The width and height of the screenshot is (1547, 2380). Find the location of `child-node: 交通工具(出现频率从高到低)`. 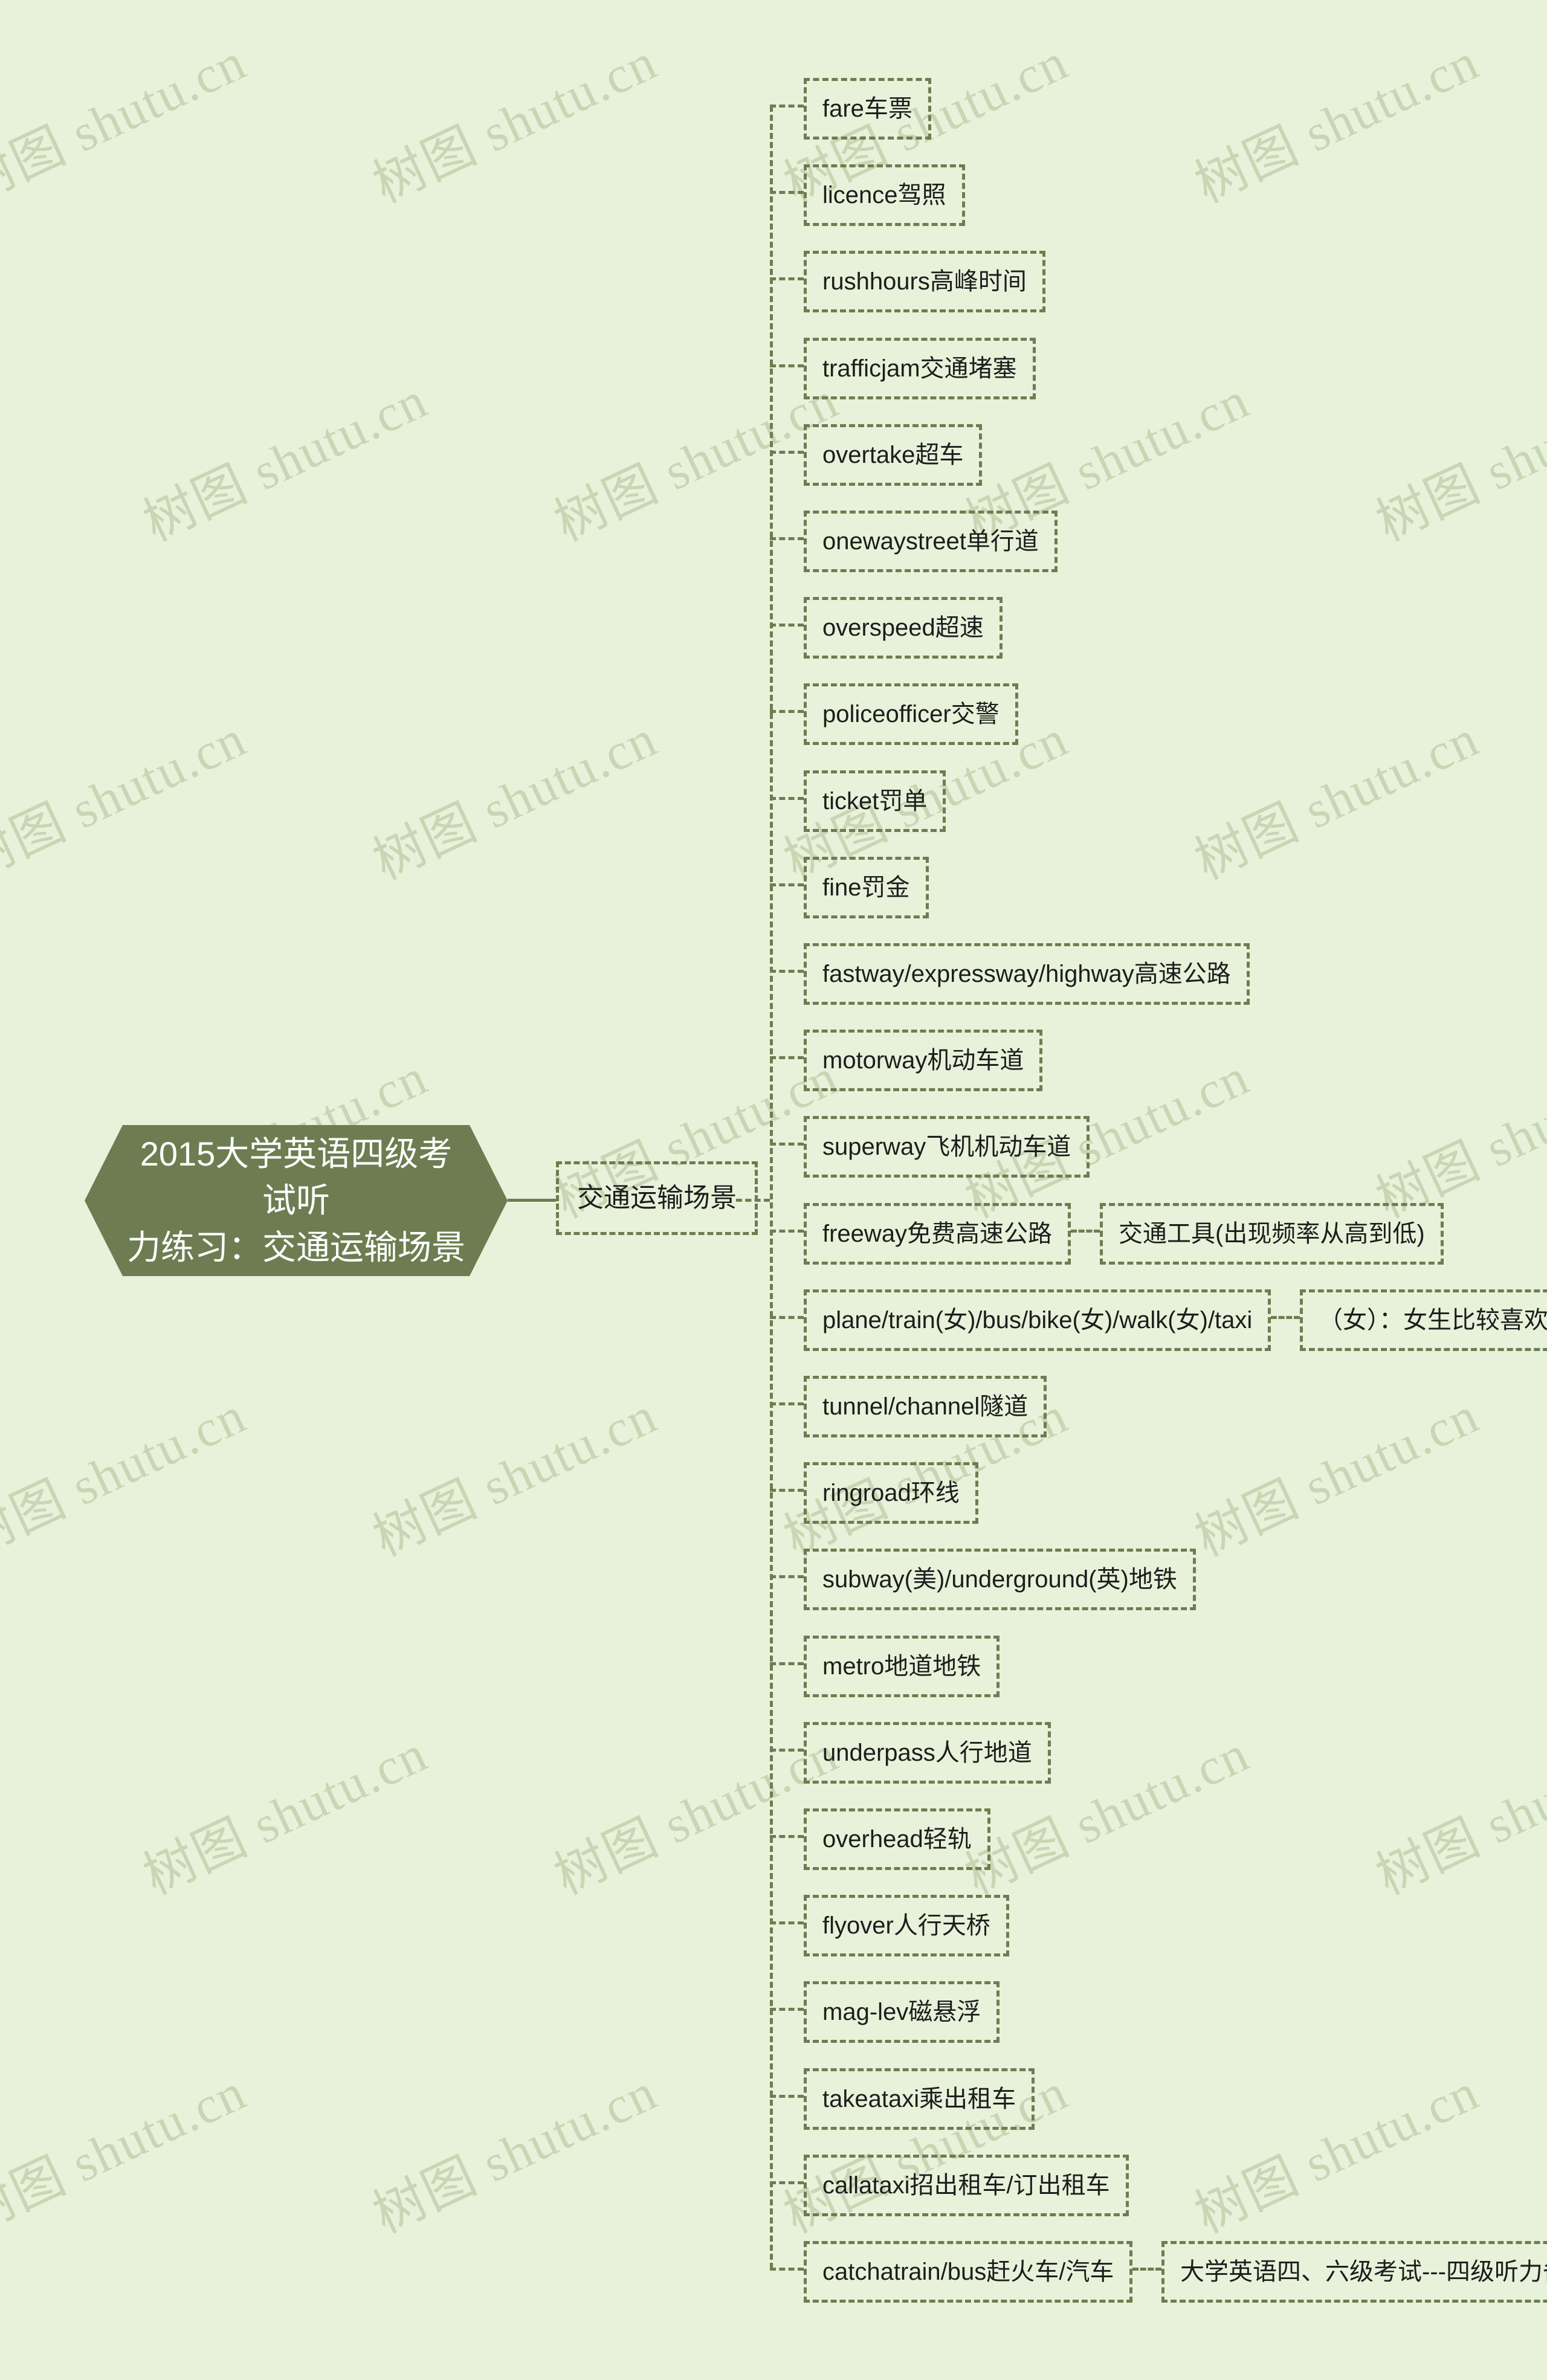

child-node: 交通工具(出现频率从高到低) is located at coordinates (1272, 1233).